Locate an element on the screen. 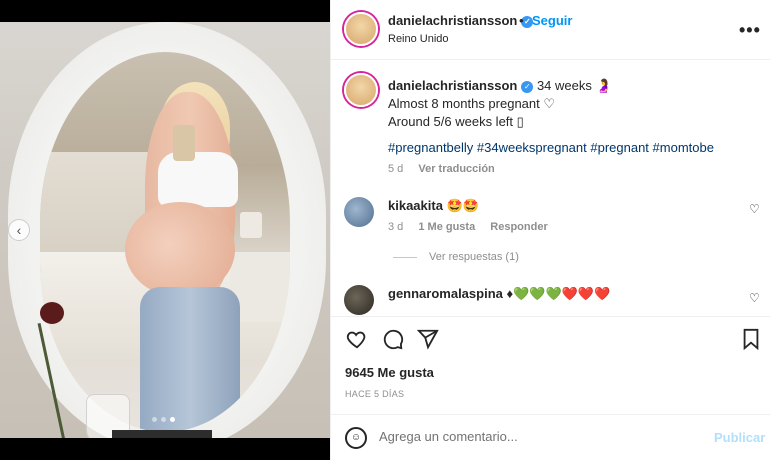 This screenshot has height=460, width=770. location-link: Reino Unido is located at coordinates (418, 39).